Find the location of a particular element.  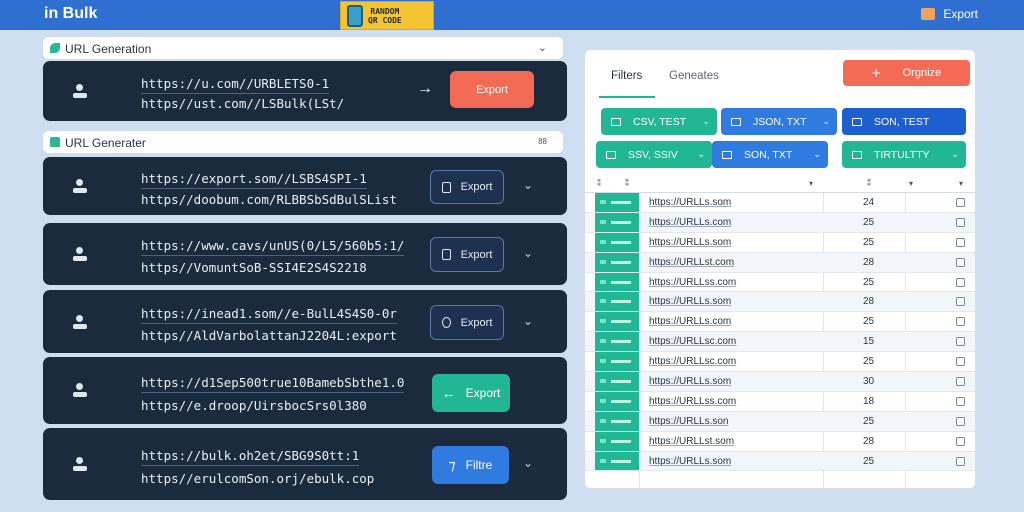

top-export-button: Export is located at coordinates (949, 14).